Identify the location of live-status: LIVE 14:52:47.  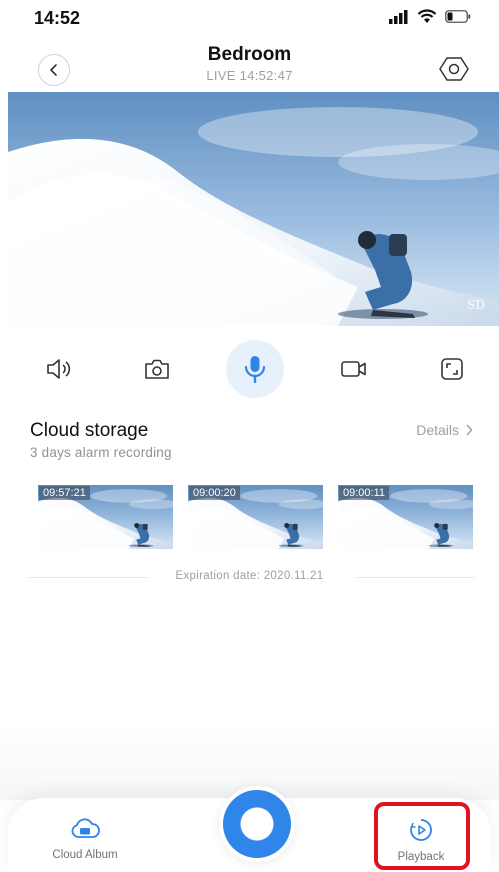
(249, 75).